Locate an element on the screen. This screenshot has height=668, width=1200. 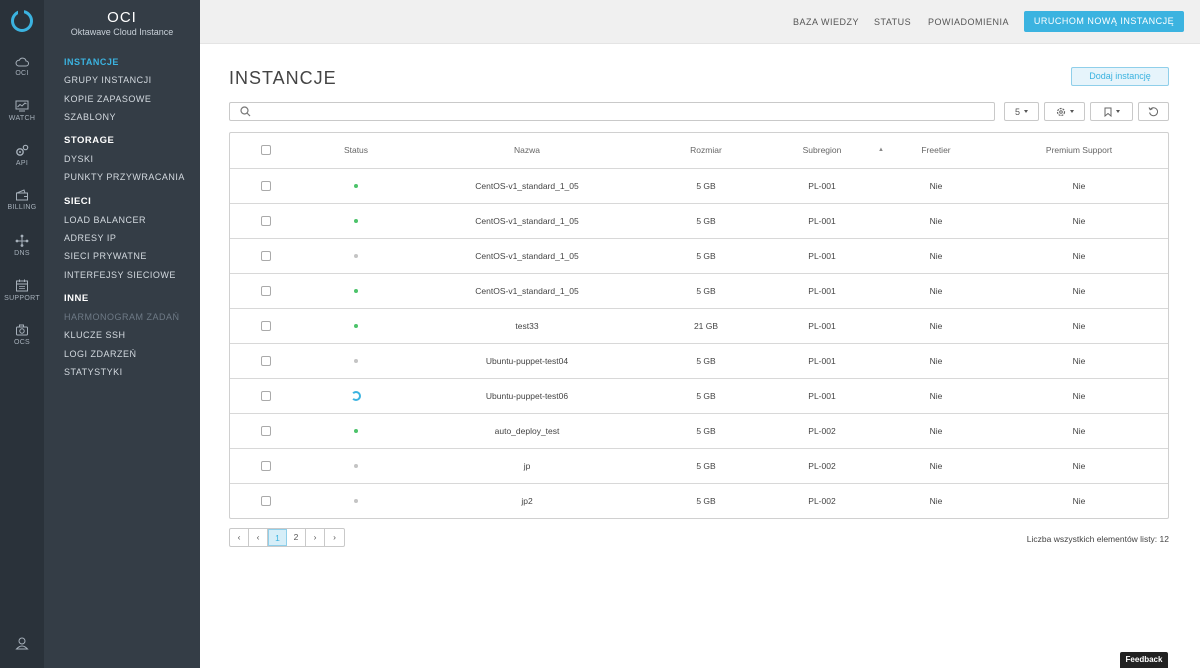
iconbar-item-api: API is located at coordinates (22, 155).